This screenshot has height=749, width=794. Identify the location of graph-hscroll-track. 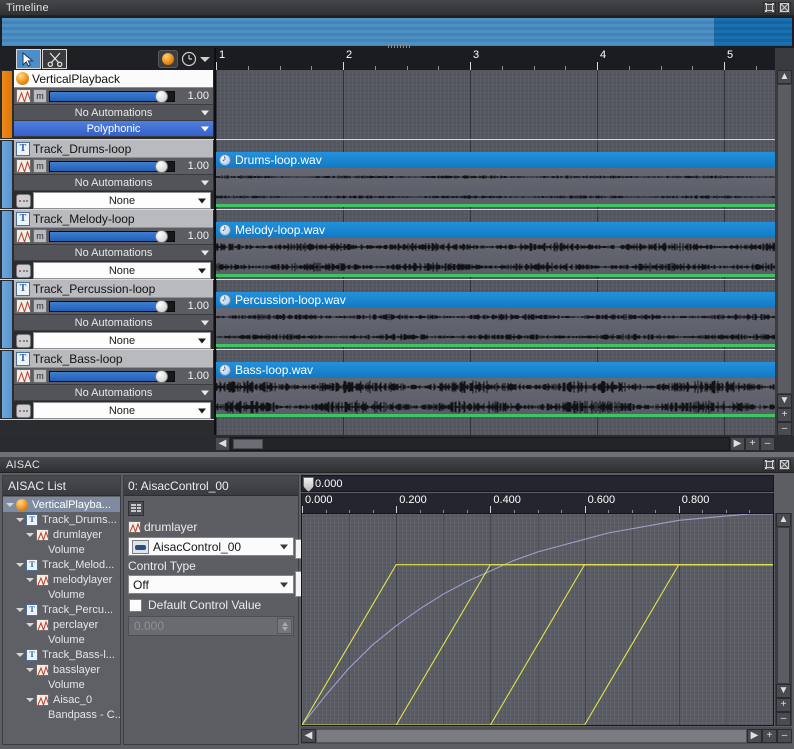
(531, 735).